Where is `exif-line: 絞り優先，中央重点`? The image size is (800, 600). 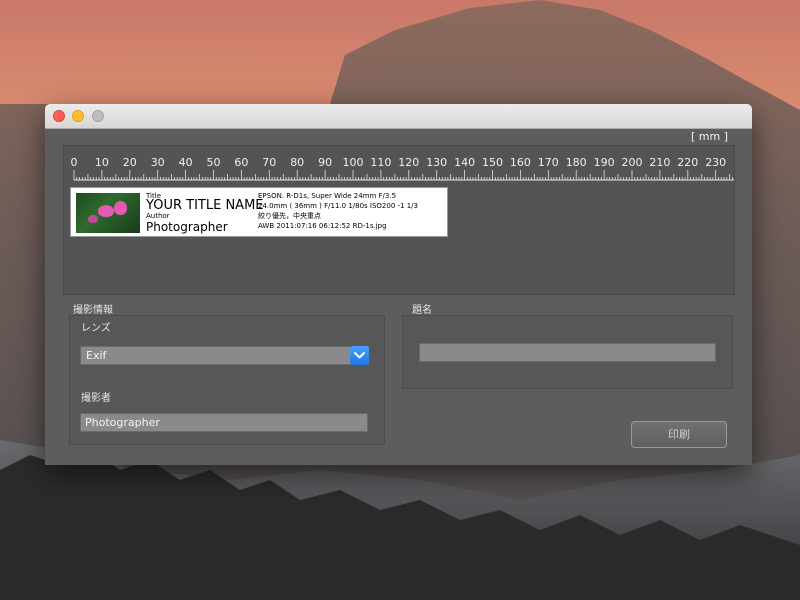 exif-line: 絞り優先，中央重点 is located at coordinates (289, 216).